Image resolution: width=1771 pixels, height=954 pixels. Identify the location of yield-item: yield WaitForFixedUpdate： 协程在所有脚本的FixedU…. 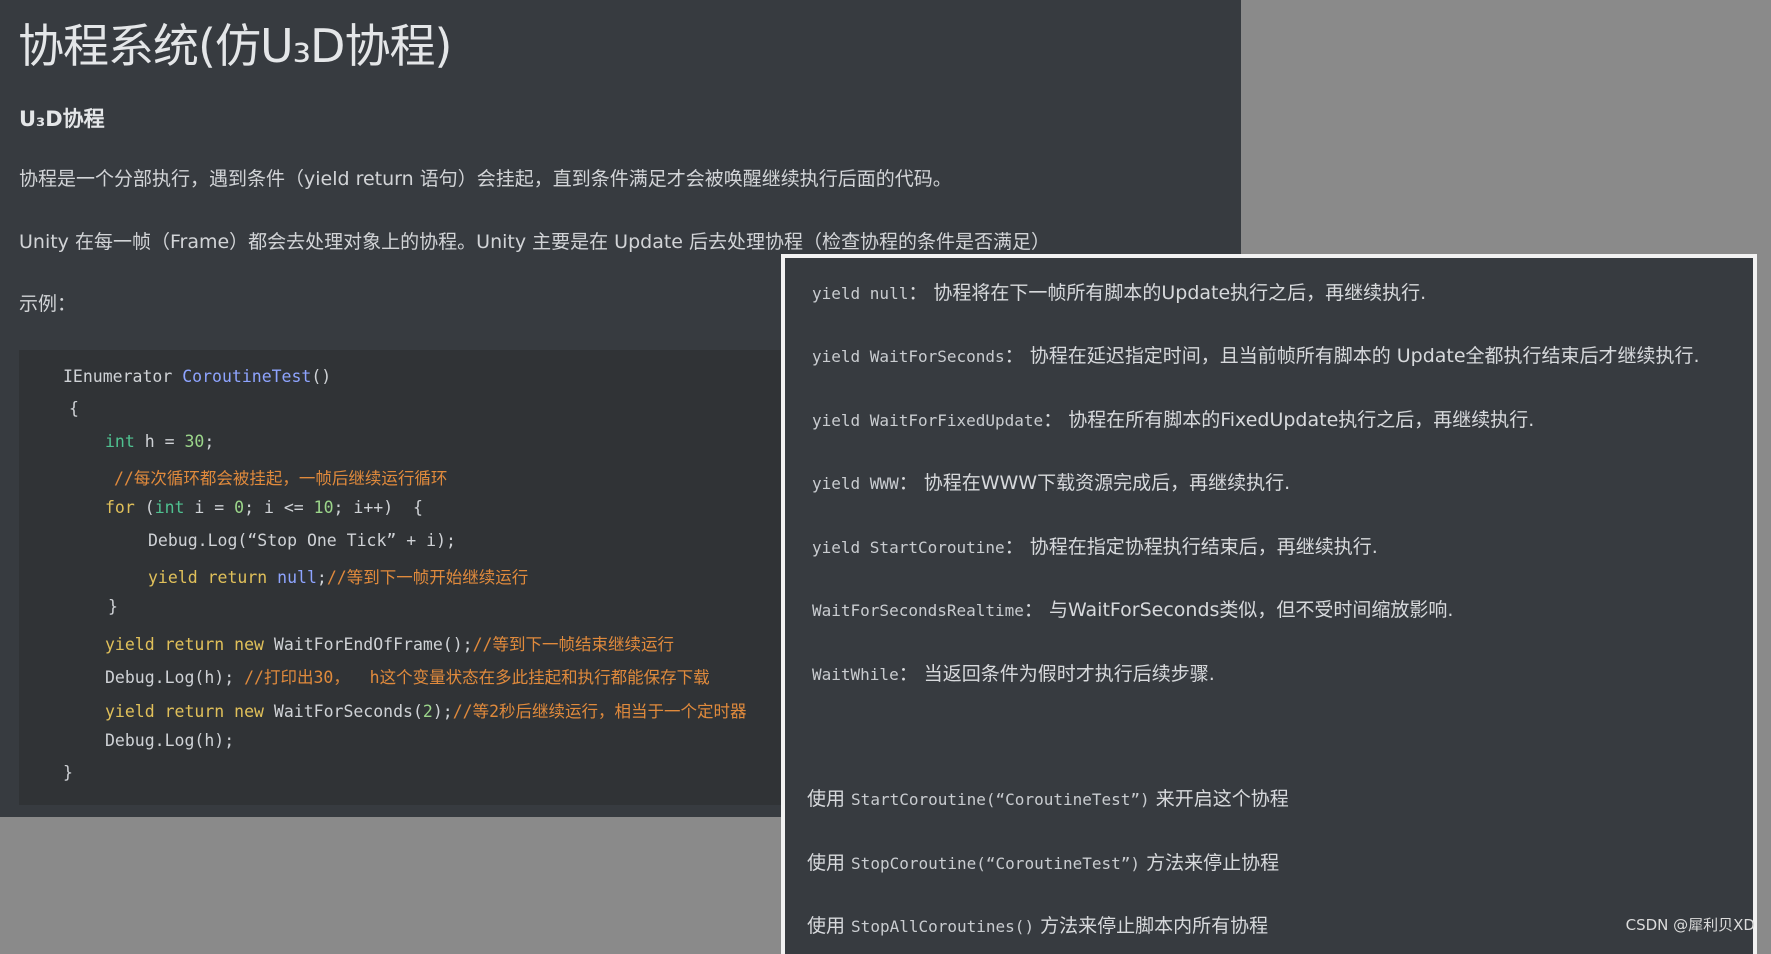
(1173, 420).